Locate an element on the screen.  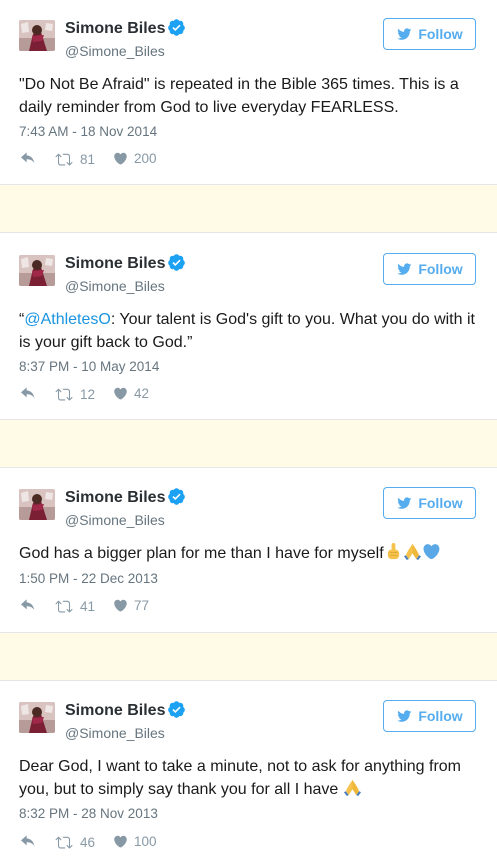
tweet-actions: 12 42 is located at coordinates (119, 395).